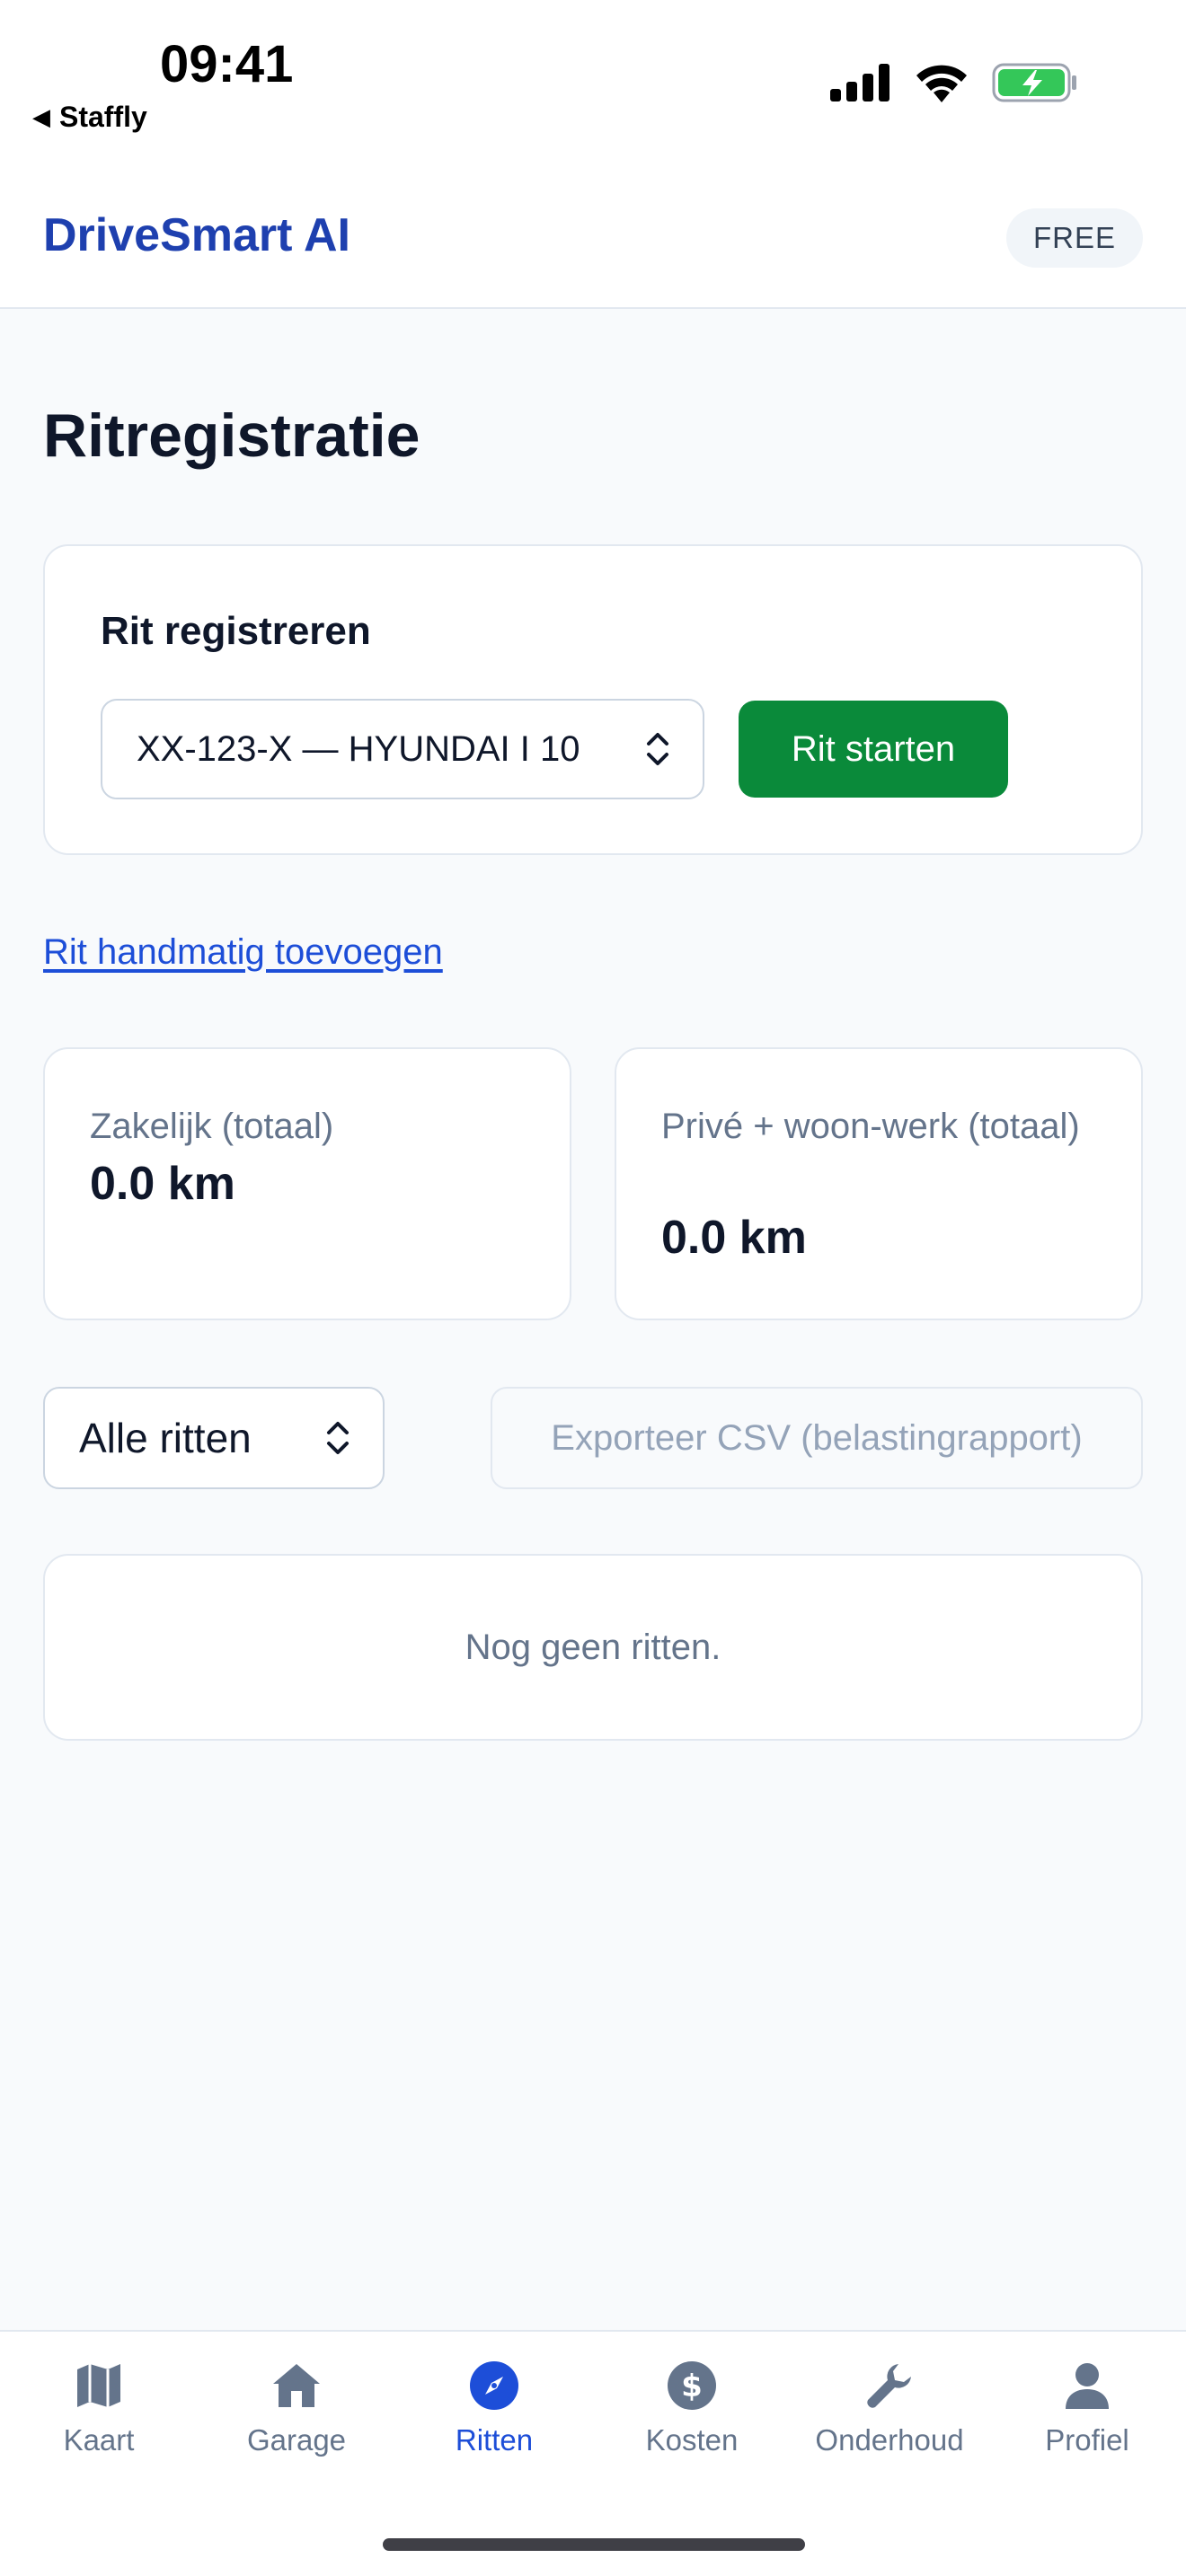 This screenshot has height=2576, width=1186. What do you see at coordinates (1087, 2386) in the screenshot?
I see `person-icon` at bounding box center [1087, 2386].